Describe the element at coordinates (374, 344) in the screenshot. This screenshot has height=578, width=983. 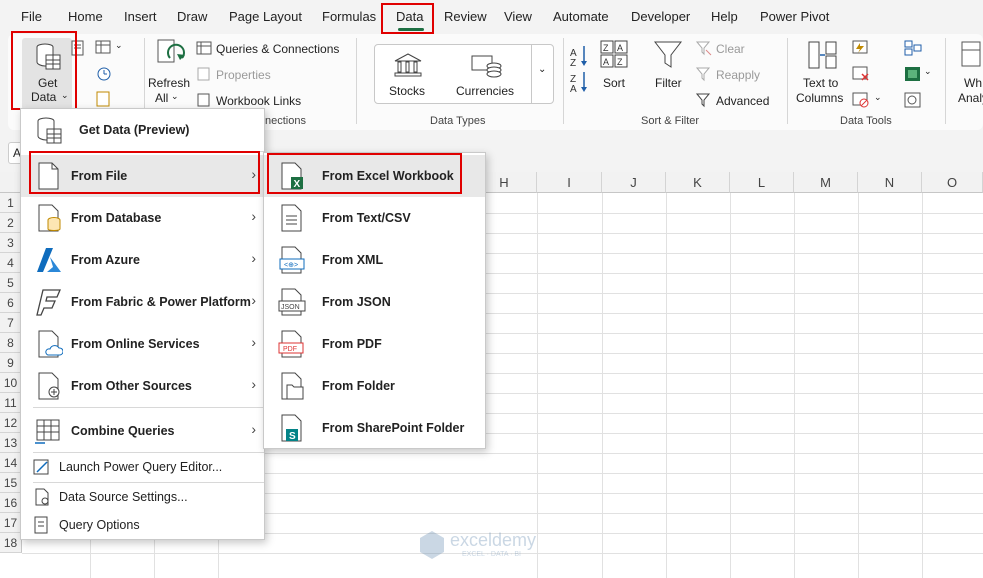
I see `menu-item-from-pdf: PDF From PDF` at that location.